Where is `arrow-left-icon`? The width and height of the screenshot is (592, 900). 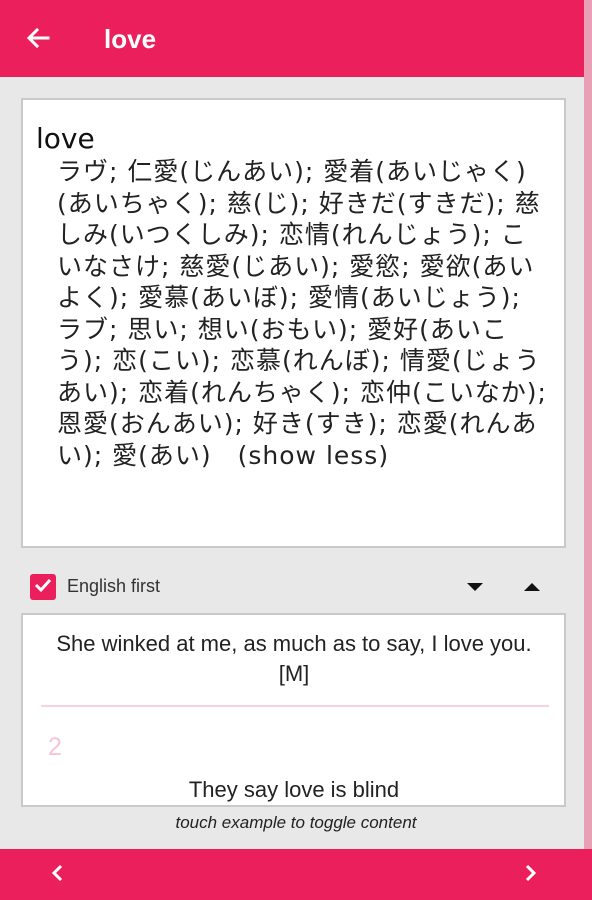 arrow-left-icon is located at coordinates (38, 40).